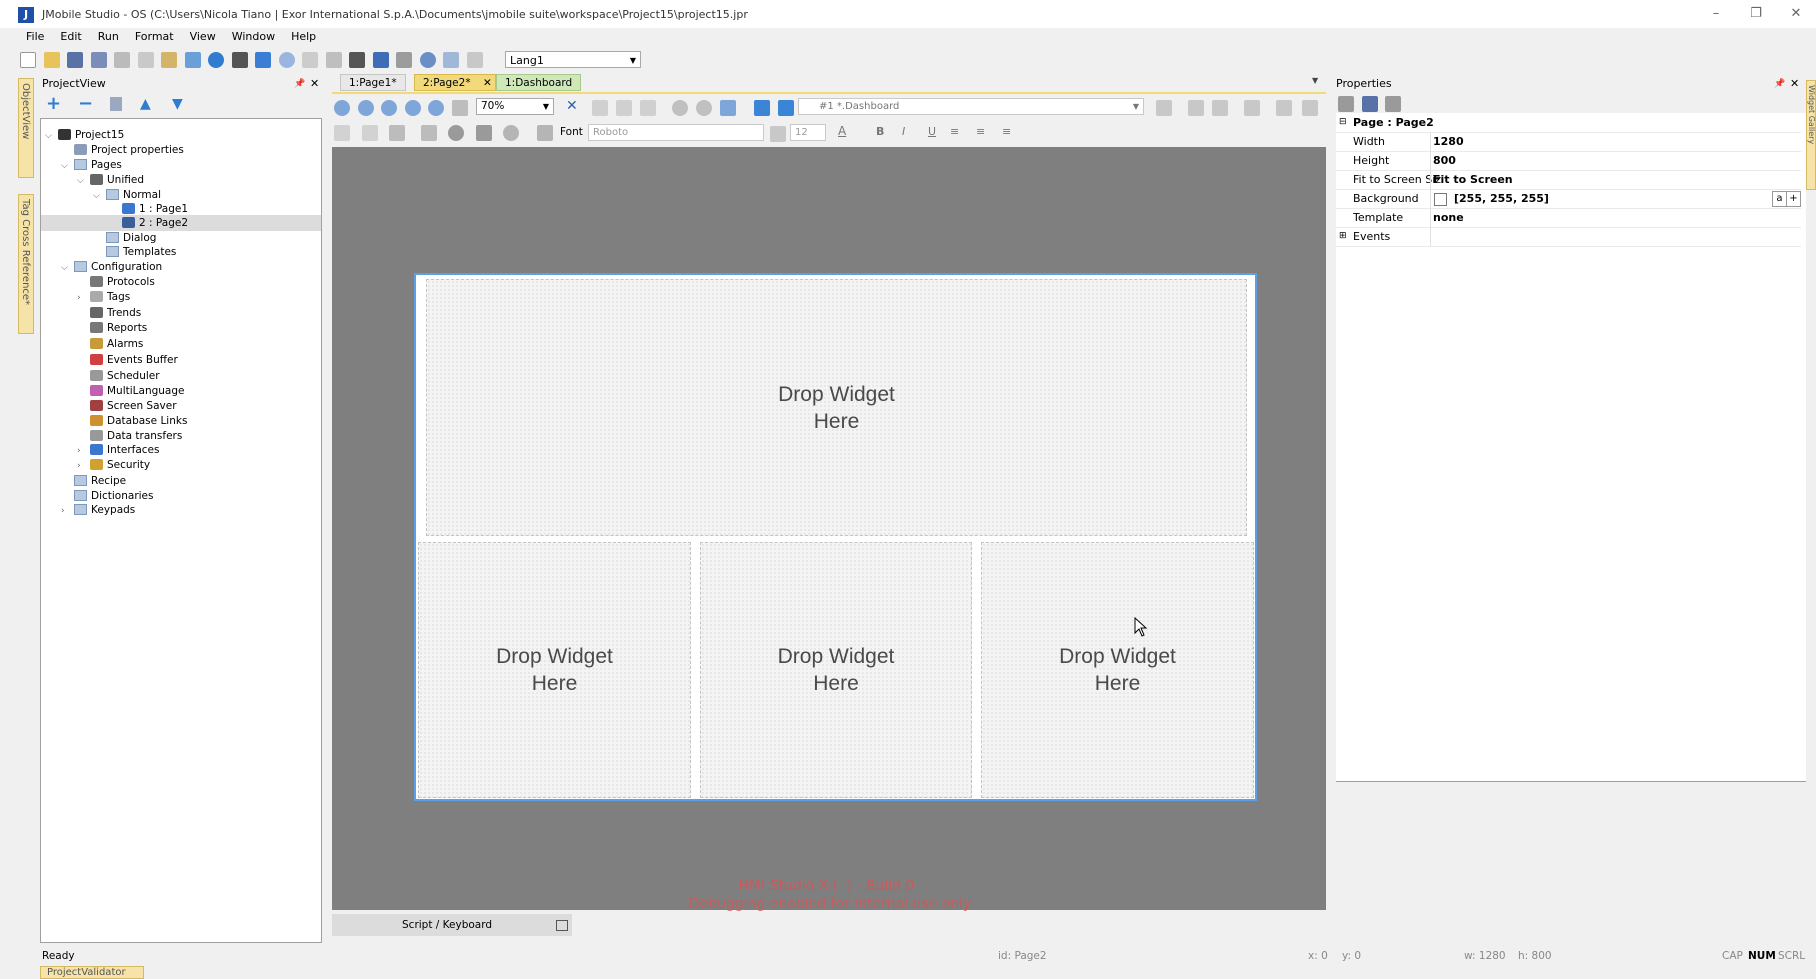 The height and width of the screenshot is (979, 1816). I want to click on download-icon, so click(192, 60).